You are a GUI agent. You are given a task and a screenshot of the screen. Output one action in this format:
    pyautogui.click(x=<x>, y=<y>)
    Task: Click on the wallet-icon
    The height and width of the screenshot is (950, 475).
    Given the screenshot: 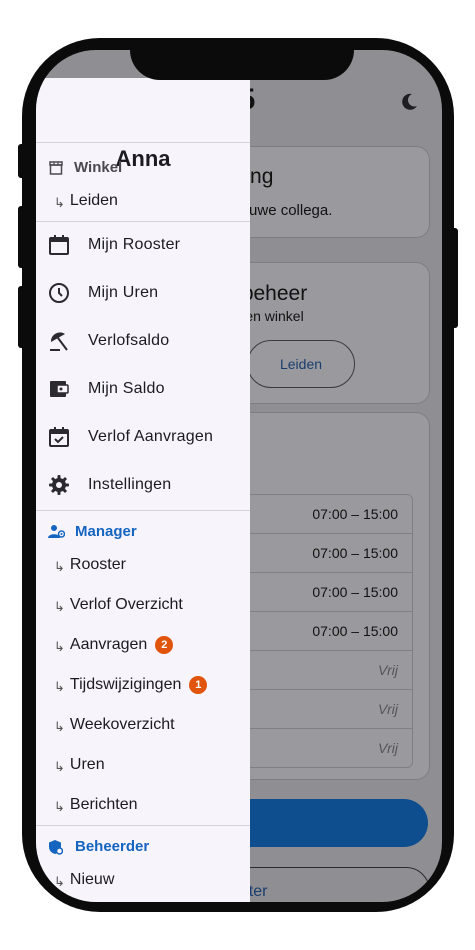 What is the action you would take?
    pyautogui.click(x=59, y=389)
    